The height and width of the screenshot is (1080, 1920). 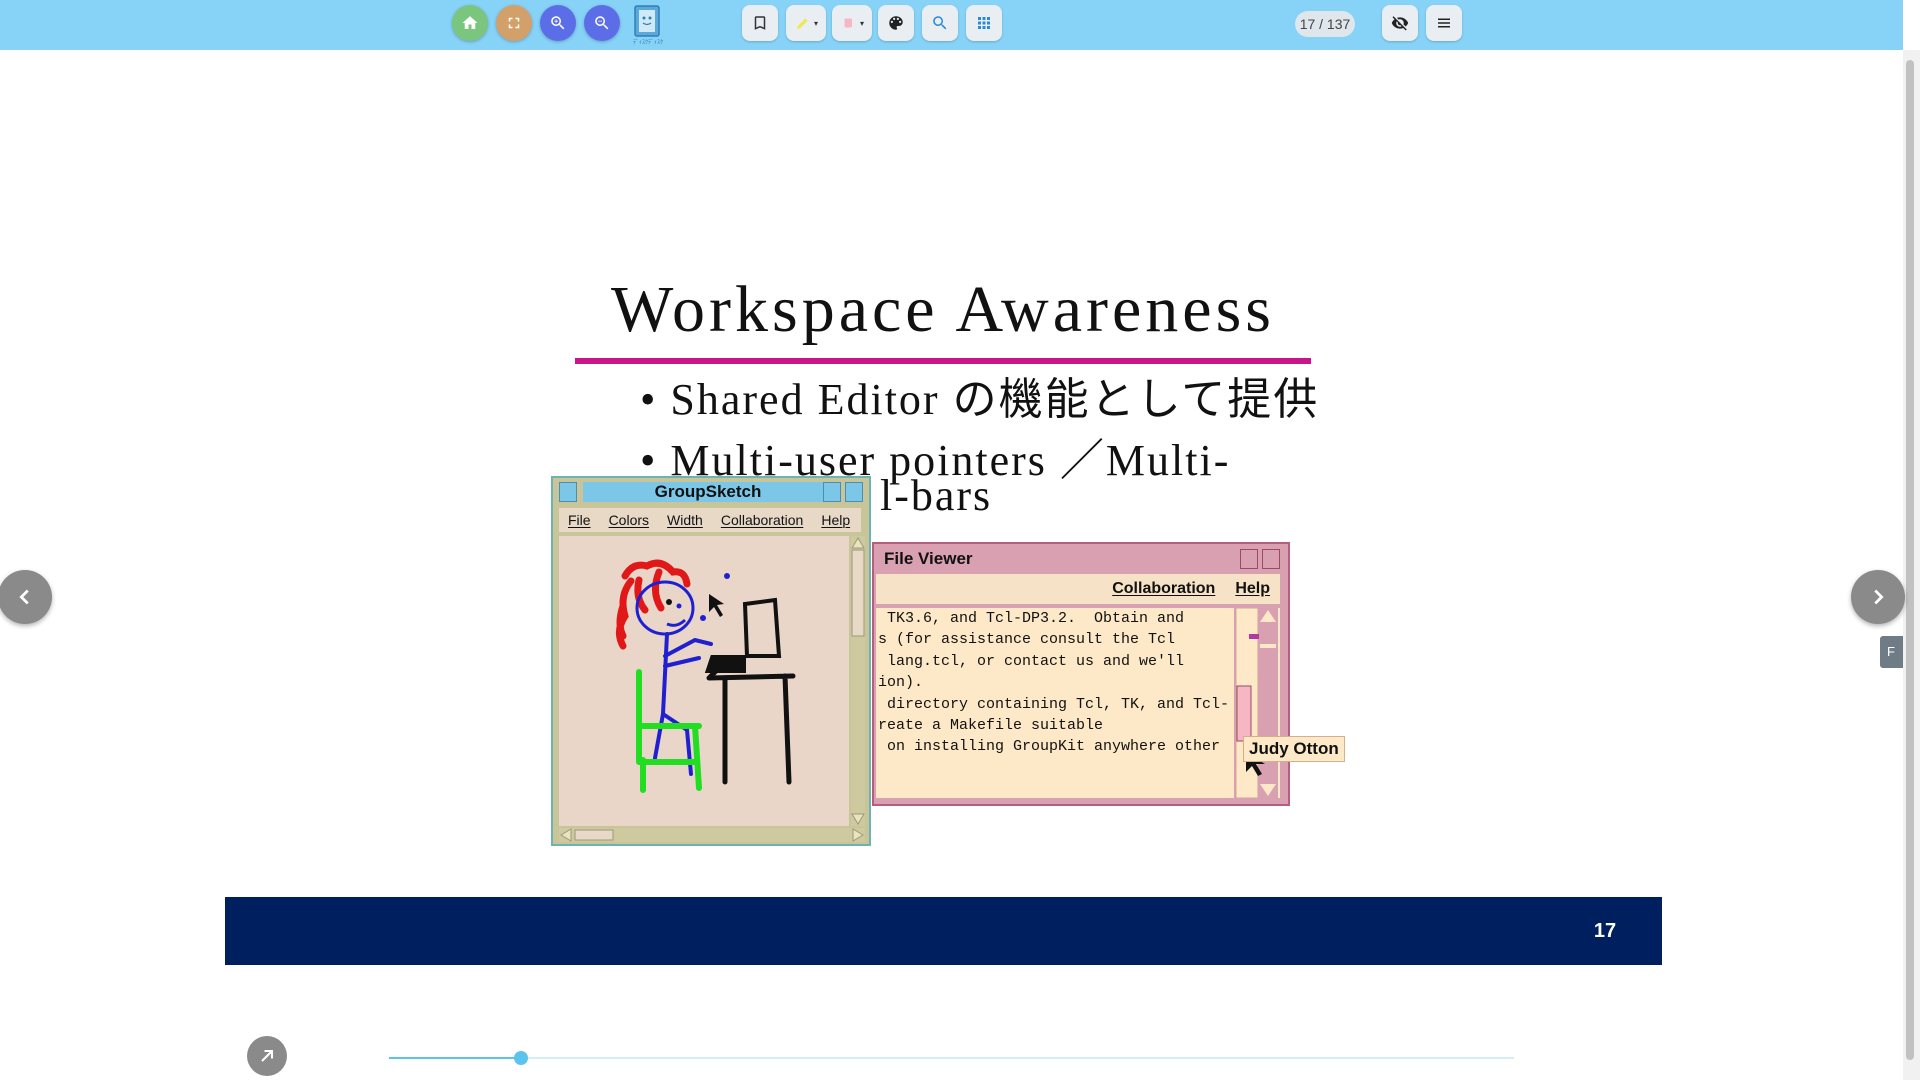 What do you see at coordinates (762, 520) in the screenshot?
I see `groupsketch-menu-collaboration: Collaboration` at bounding box center [762, 520].